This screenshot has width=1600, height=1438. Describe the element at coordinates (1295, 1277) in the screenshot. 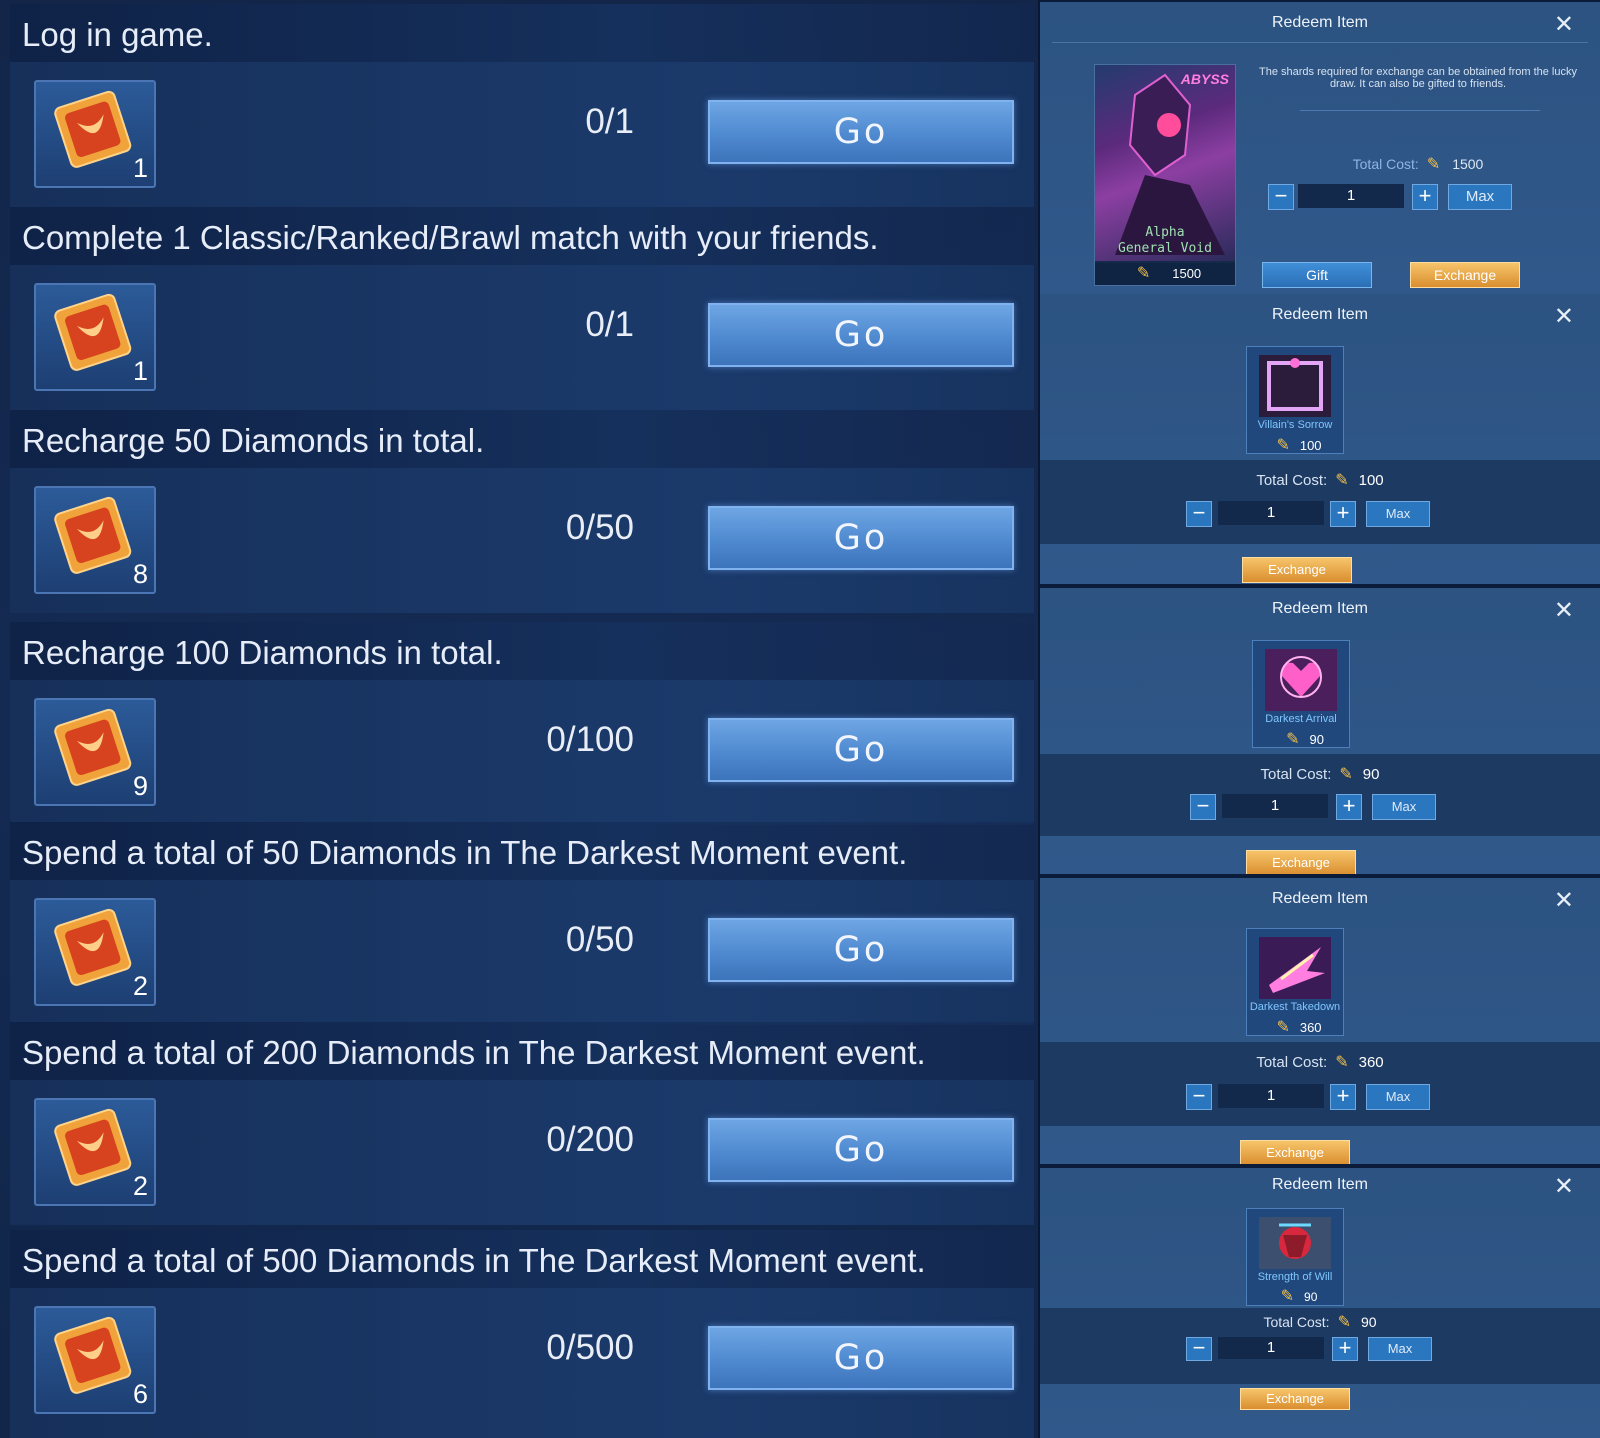

I see `item-name: Strength of Will` at that location.